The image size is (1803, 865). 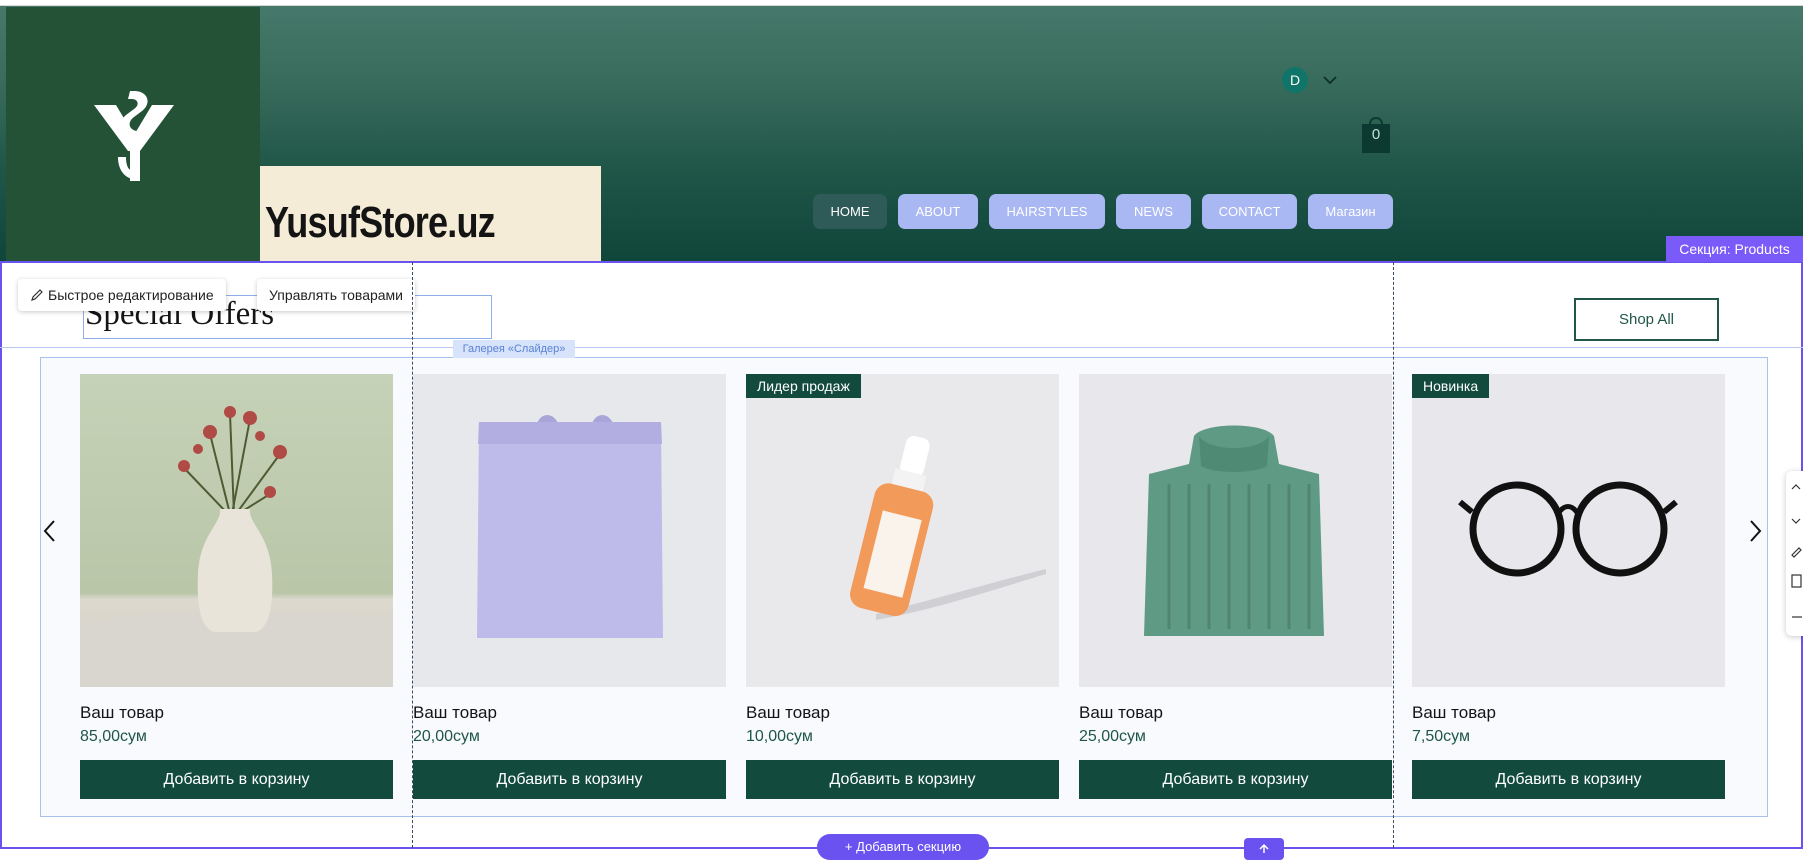 I want to click on pencil-icon, so click(x=37, y=295).